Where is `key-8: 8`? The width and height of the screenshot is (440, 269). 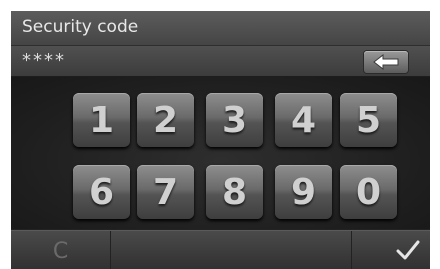
key-8: 8 is located at coordinates (234, 192).